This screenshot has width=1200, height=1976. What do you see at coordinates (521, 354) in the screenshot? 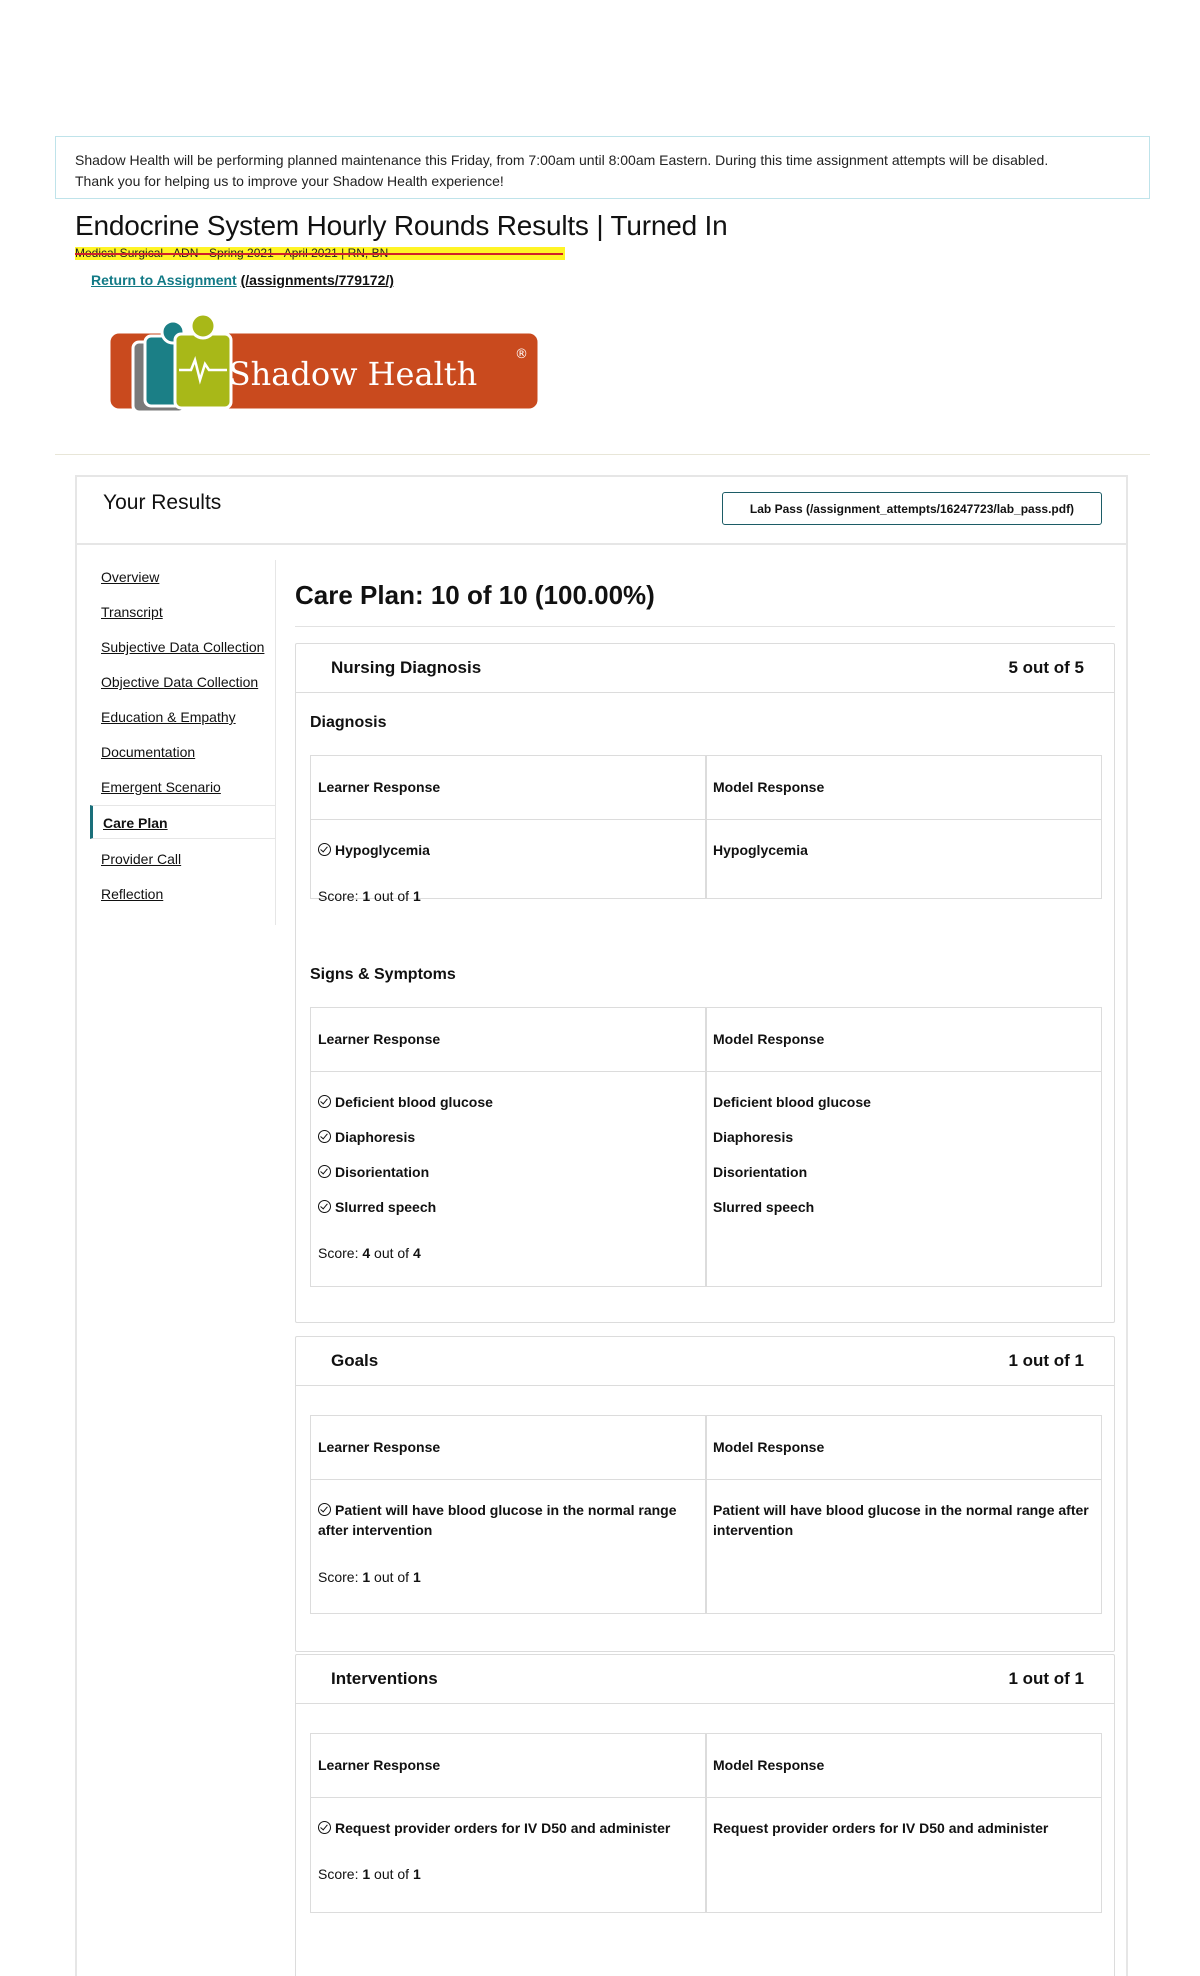
I see `logo-registered: ®` at bounding box center [521, 354].